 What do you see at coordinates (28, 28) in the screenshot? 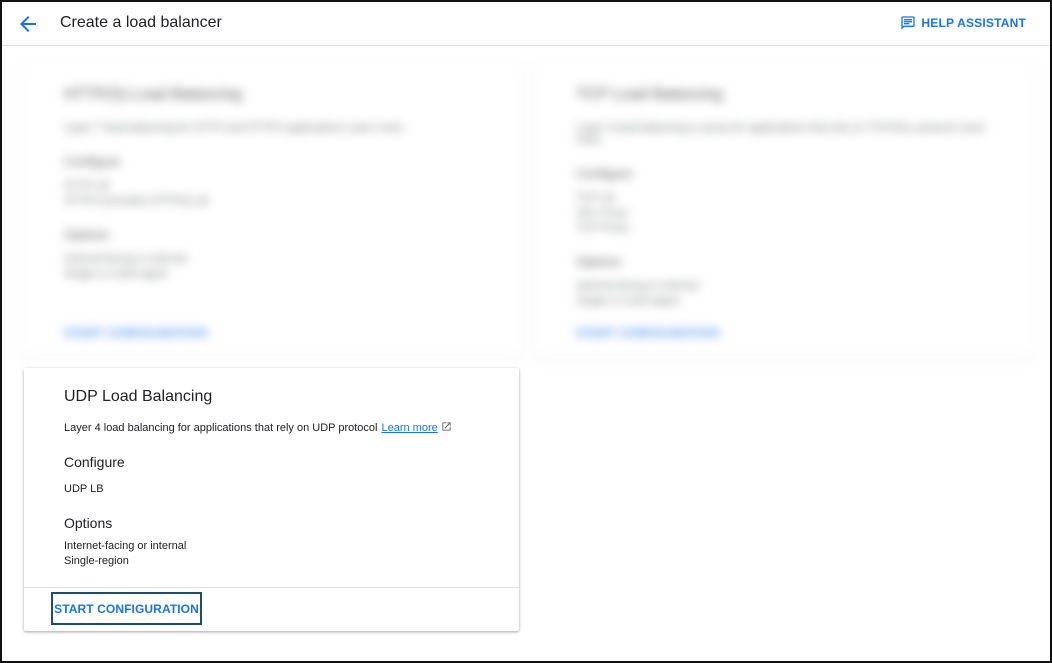
I see `arrow-left-icon` at bounding box center [28, 28].